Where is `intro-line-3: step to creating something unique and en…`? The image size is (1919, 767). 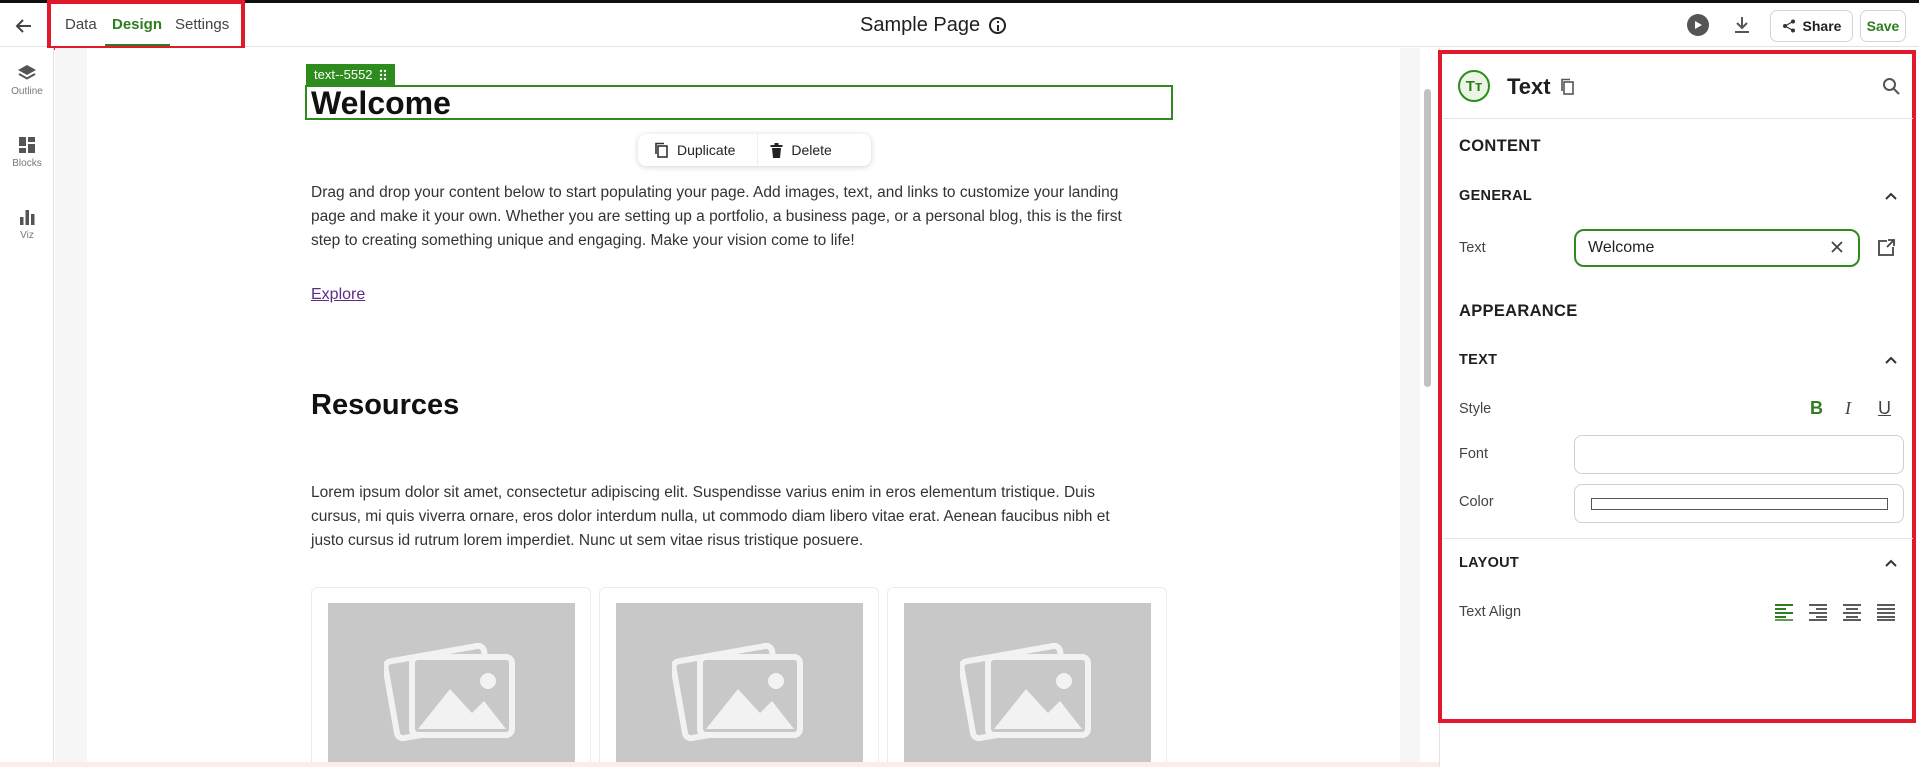
intro-line-3: step to creating something unique and en… is located at coordinates (583, 240).